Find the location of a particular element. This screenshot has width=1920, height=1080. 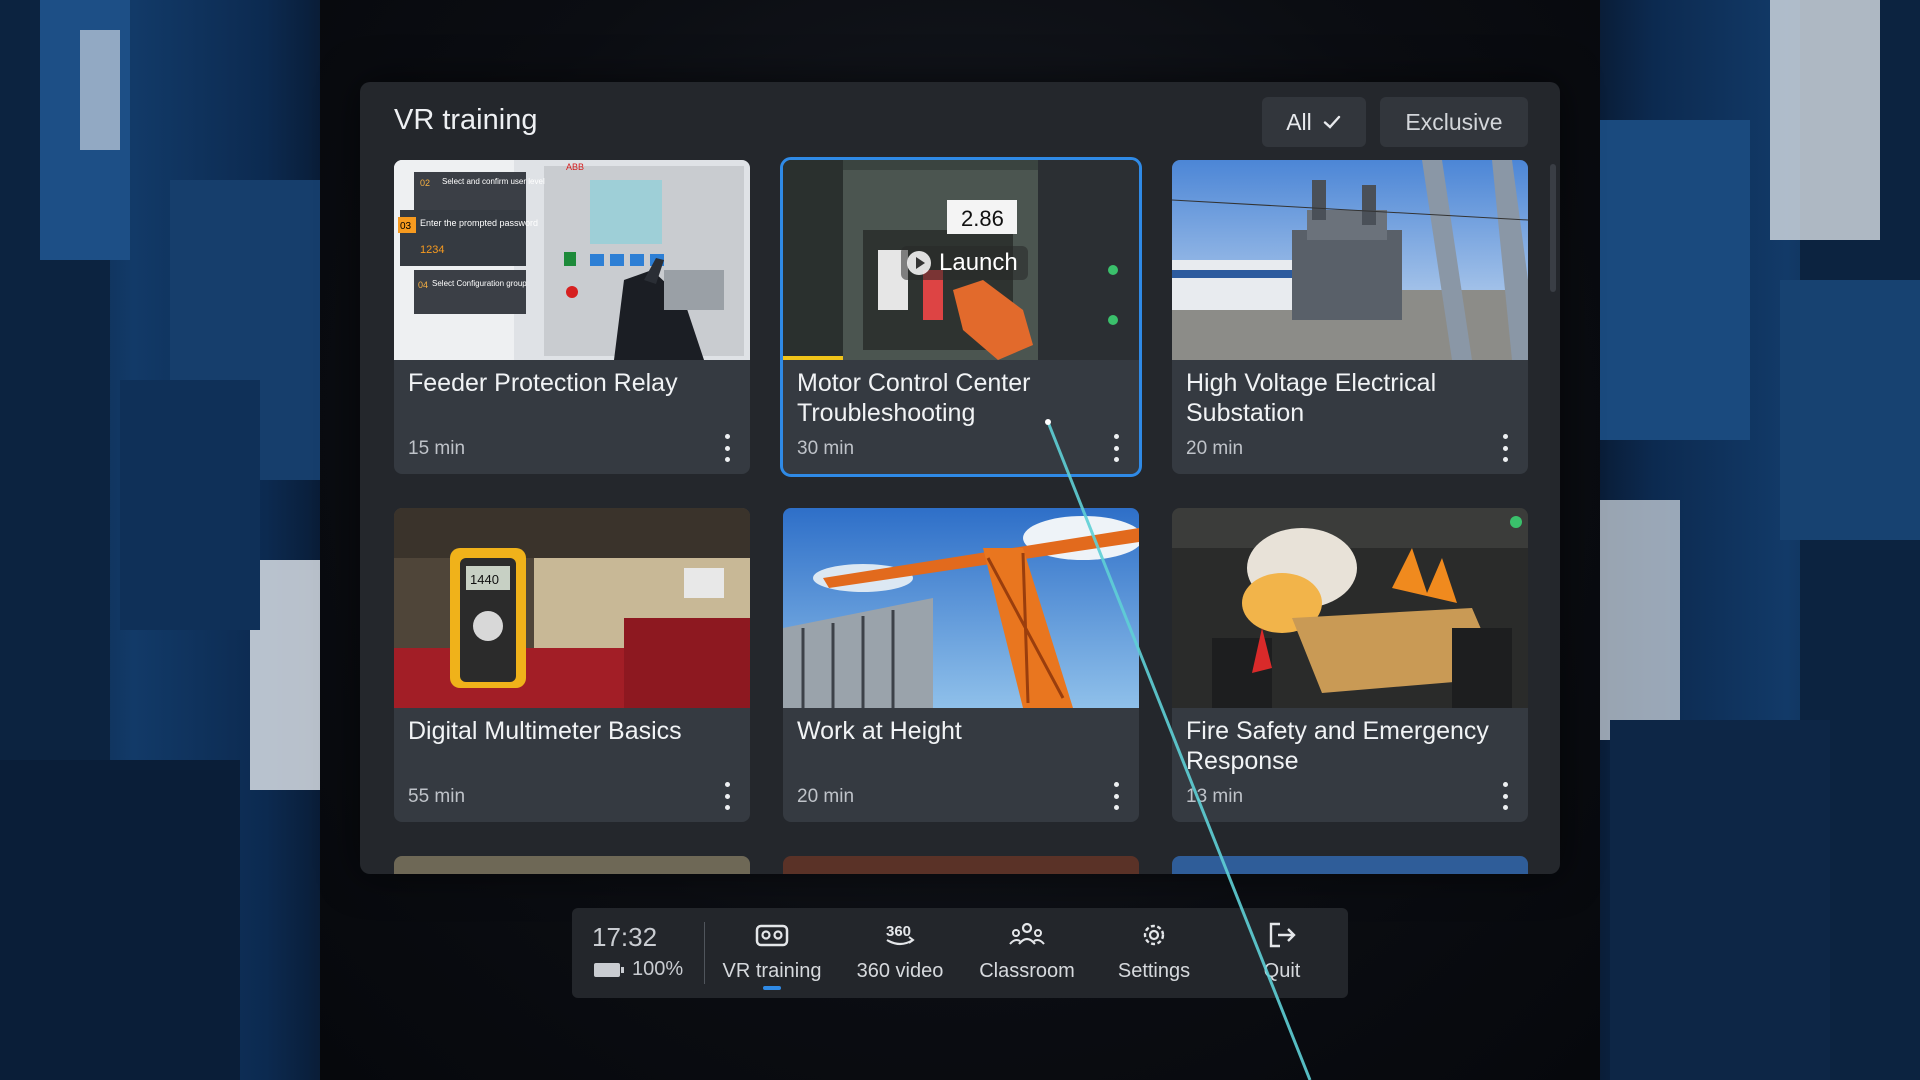

exit-icon is located at coordinates (1282, 935).